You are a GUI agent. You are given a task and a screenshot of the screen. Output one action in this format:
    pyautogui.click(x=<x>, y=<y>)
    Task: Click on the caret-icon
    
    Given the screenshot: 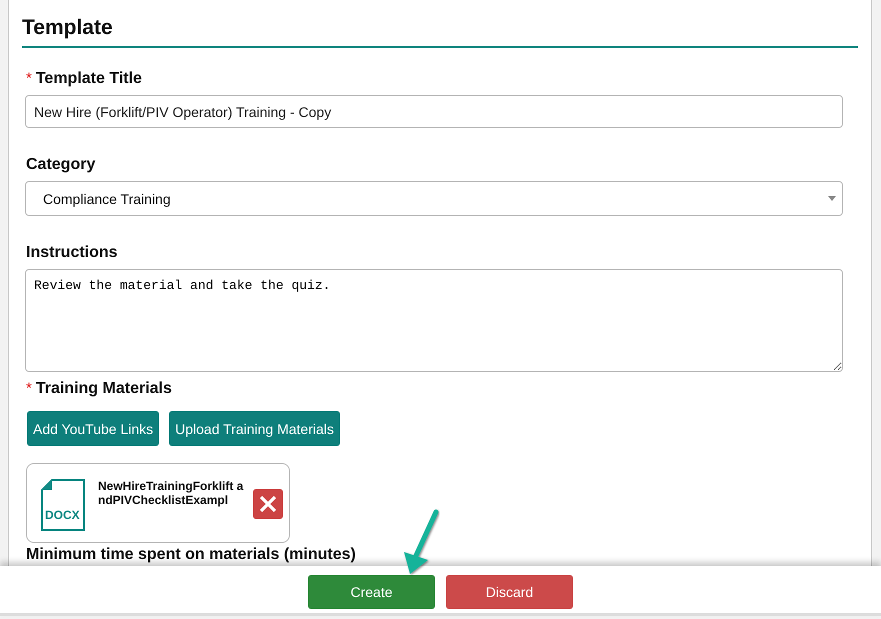 What is the action you would take?
    pyautogui.click(x=832, y=198)
    